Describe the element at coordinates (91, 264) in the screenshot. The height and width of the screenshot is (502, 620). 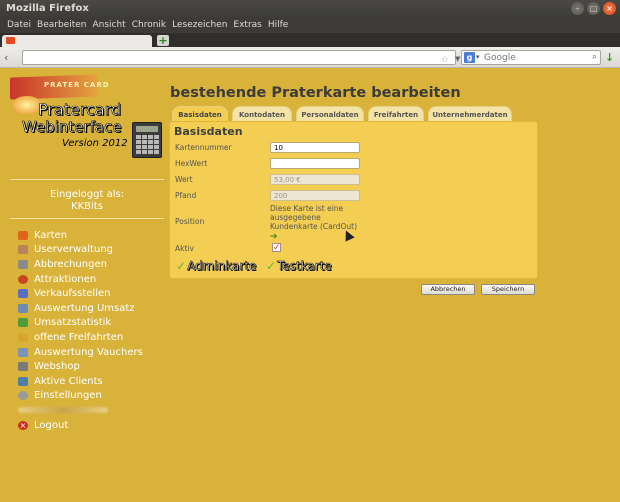
I see `sidebar-item-abbrechungen: Abbrechungen` at that location.